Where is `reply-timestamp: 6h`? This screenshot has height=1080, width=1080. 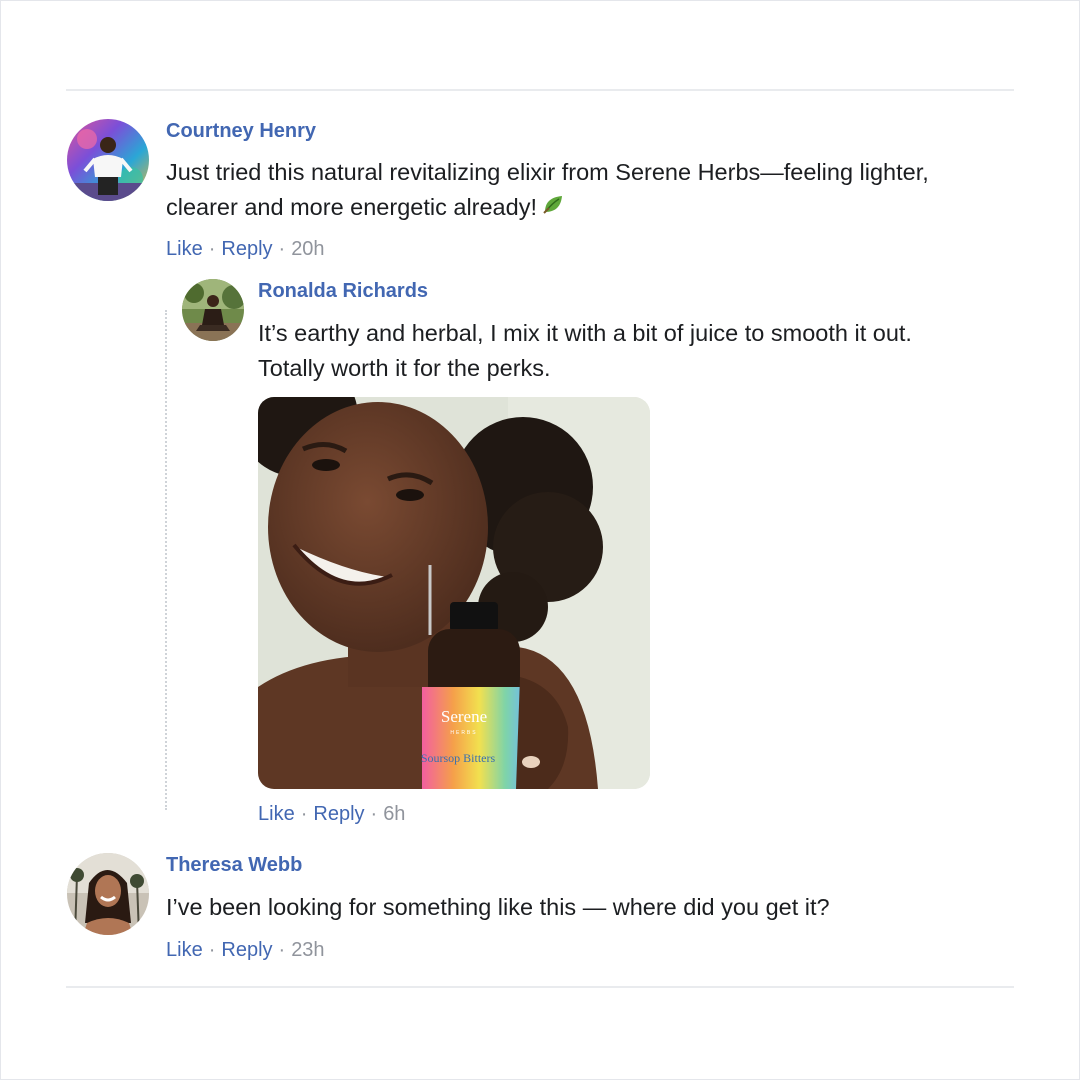 reply-timestamp: 6h is located at coordinates (394, 814).